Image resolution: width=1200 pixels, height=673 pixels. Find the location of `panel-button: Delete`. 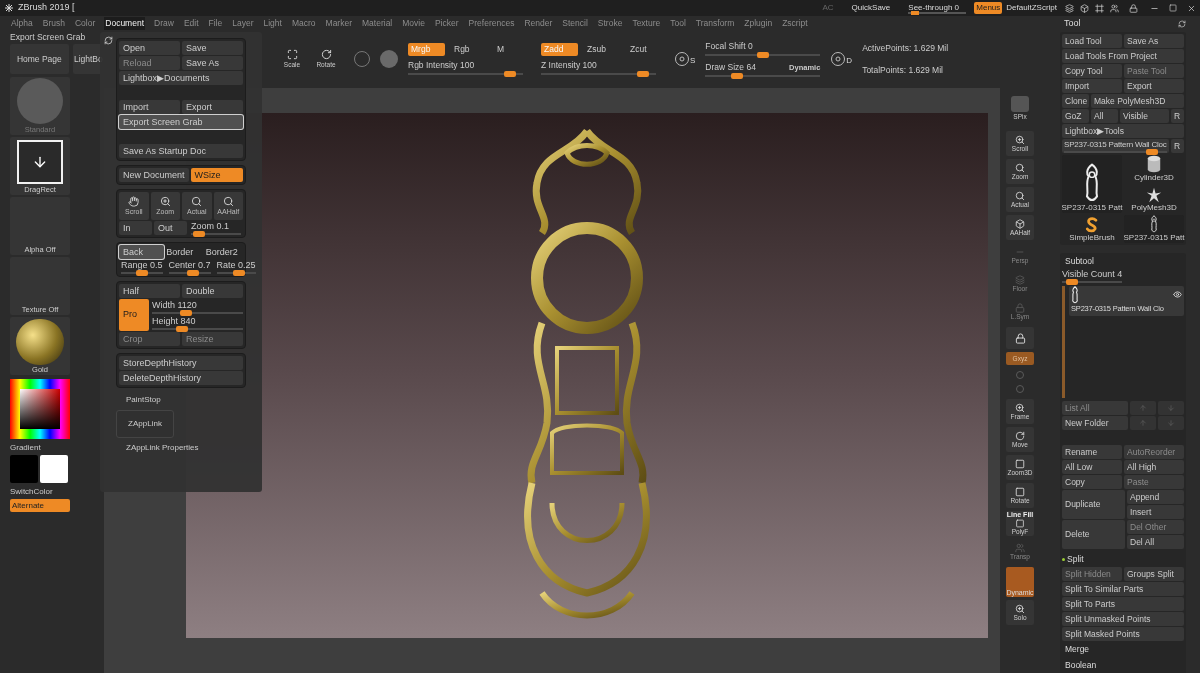

panel-button: Delete is located at coordinates (1093, 534).